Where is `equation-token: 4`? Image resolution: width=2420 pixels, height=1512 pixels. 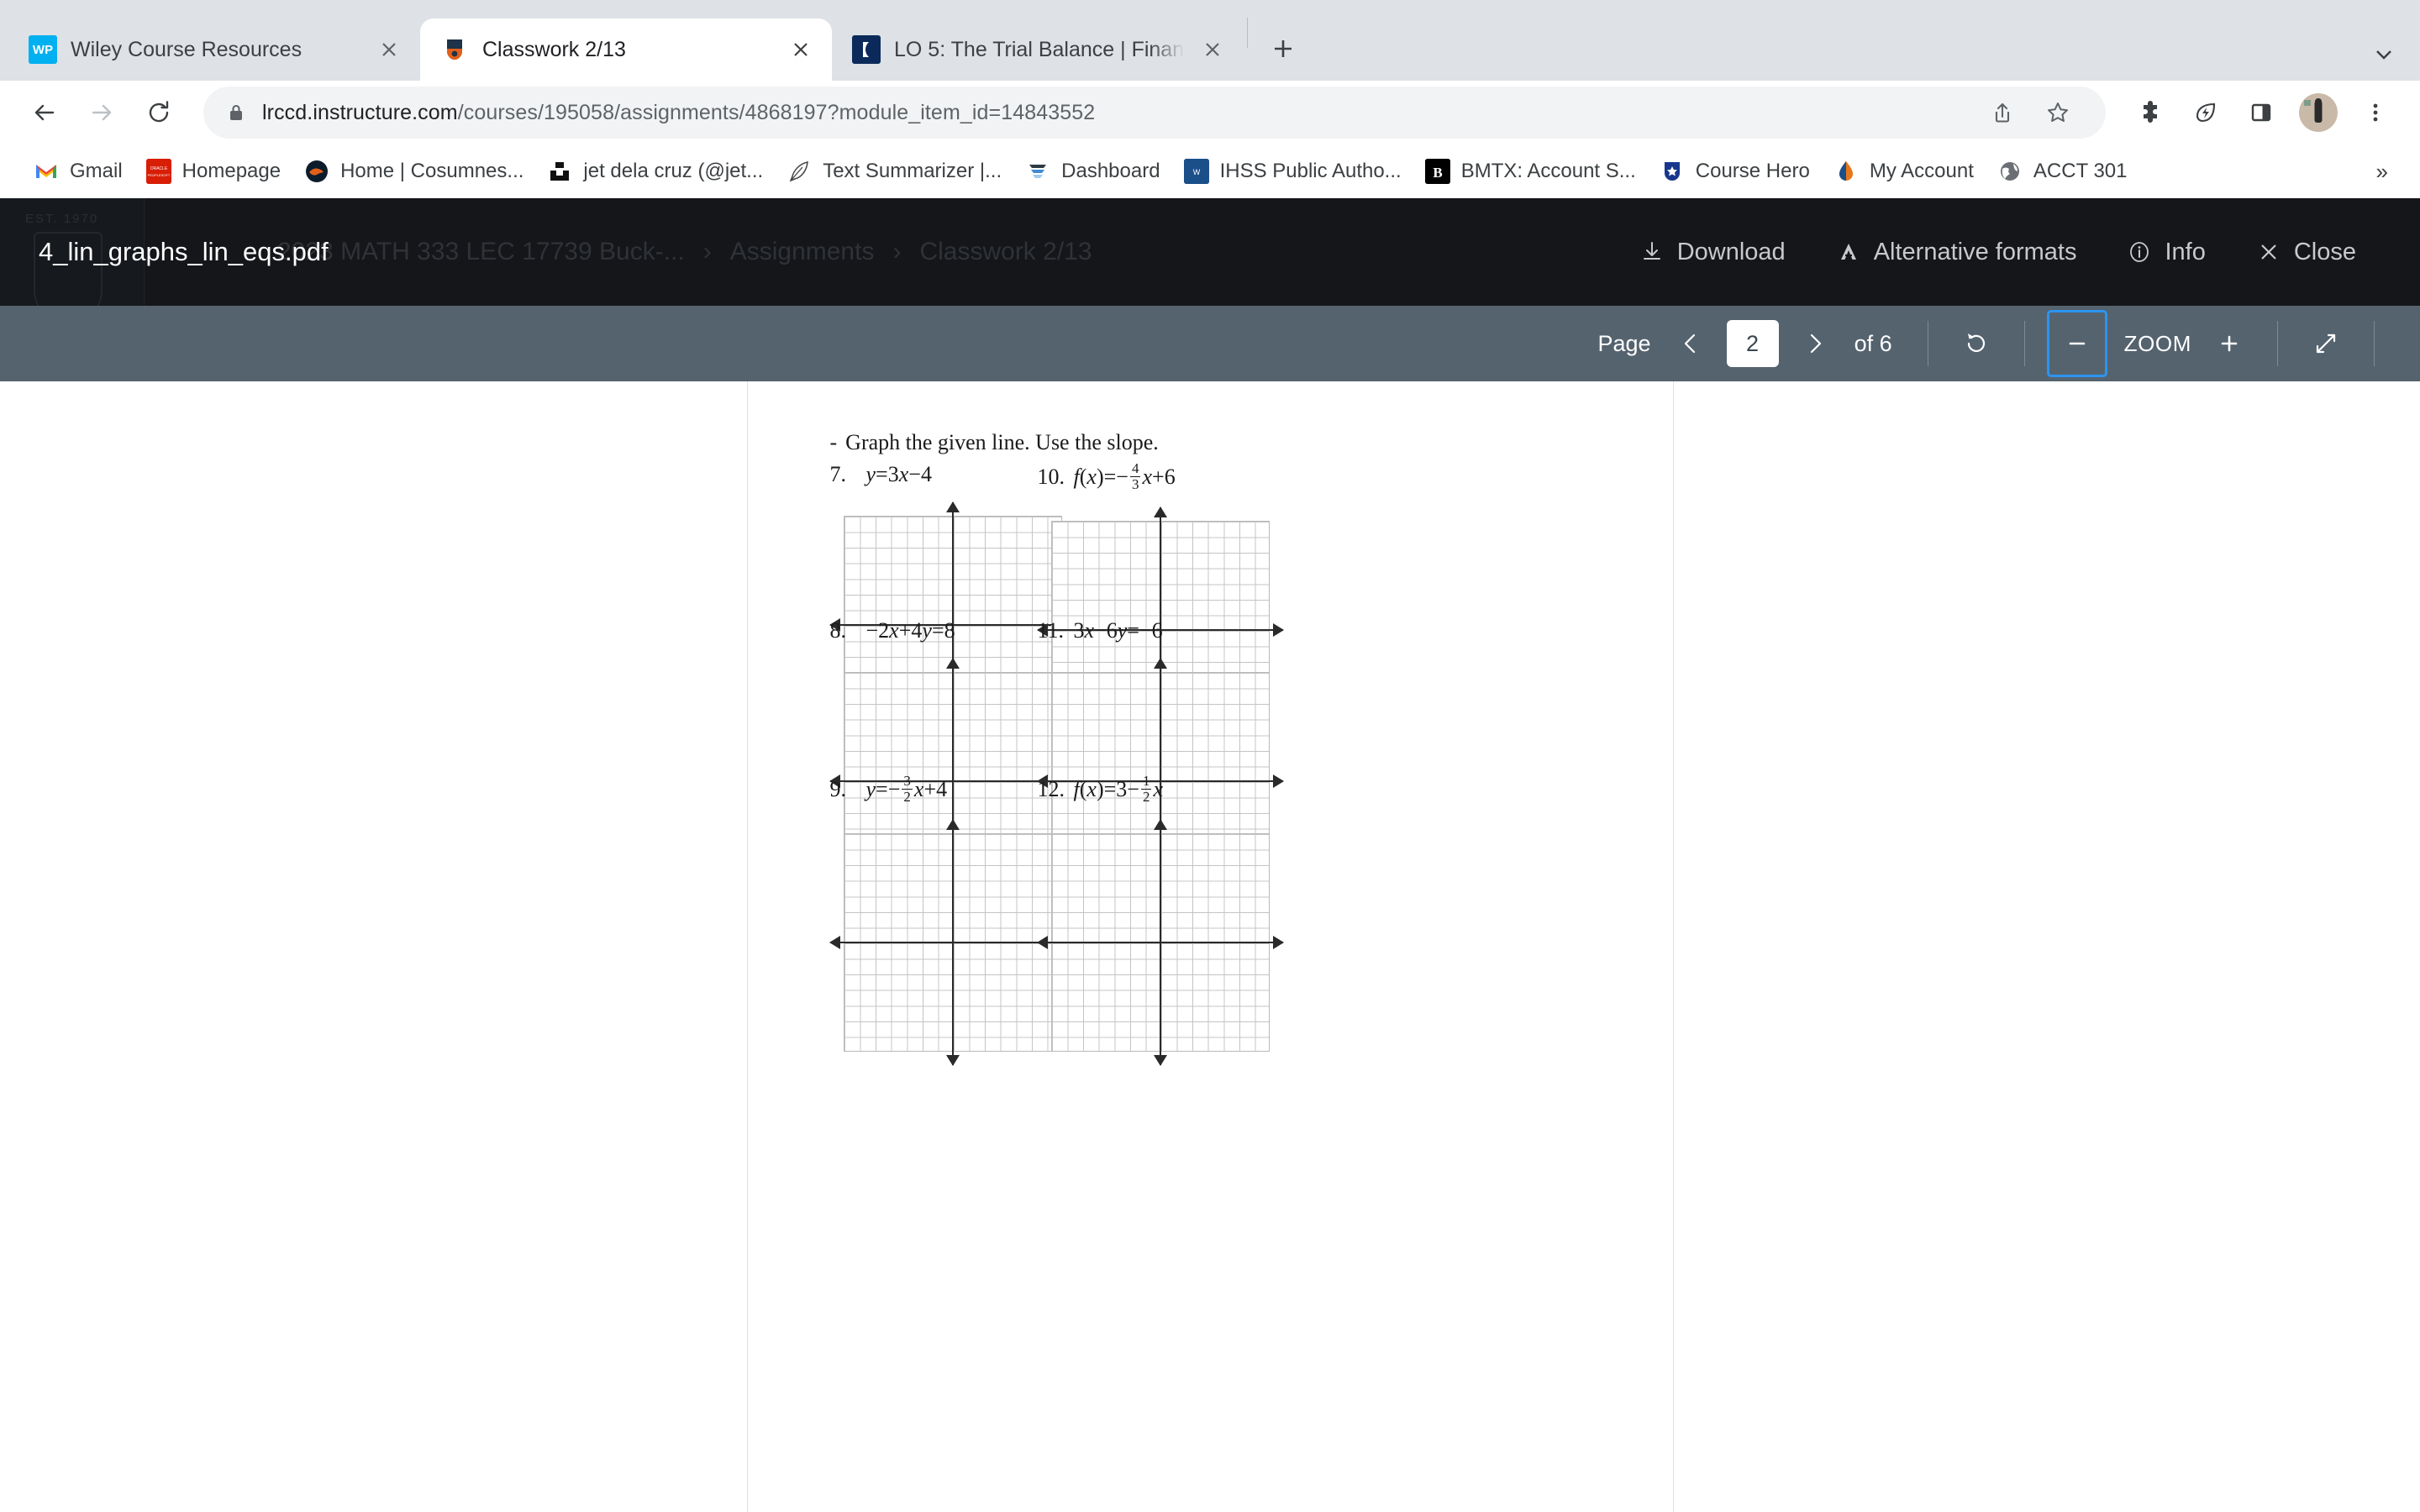 equation-token: 4 is located at coordinates (917, 630).